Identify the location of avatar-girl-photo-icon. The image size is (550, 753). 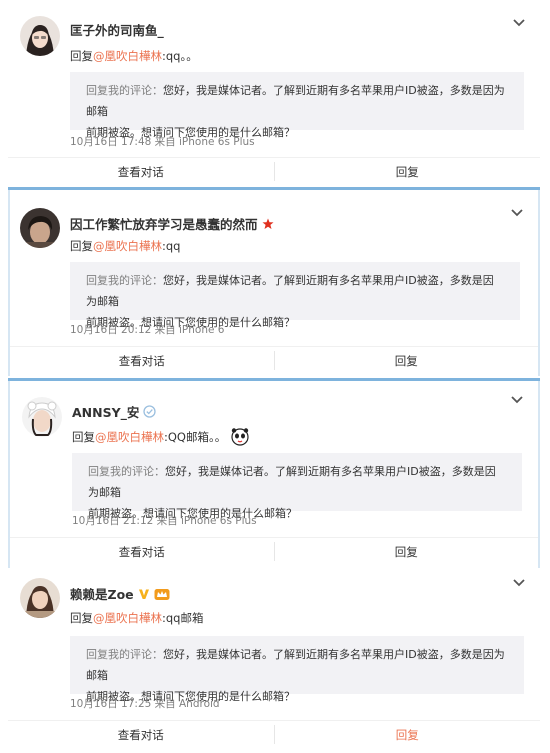
(40, 36).